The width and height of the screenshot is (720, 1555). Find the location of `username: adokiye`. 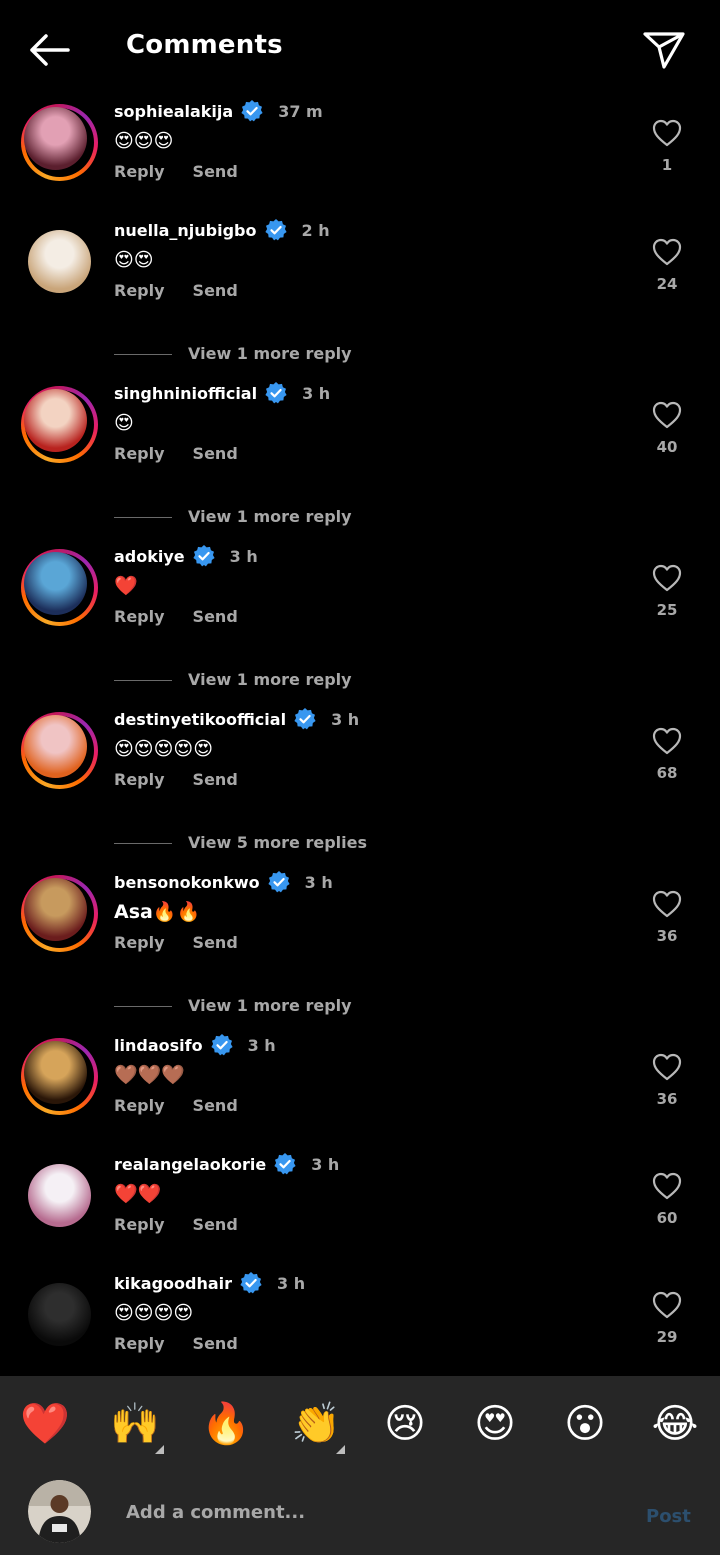

username: adokiye is located at coordinates (149, 556).